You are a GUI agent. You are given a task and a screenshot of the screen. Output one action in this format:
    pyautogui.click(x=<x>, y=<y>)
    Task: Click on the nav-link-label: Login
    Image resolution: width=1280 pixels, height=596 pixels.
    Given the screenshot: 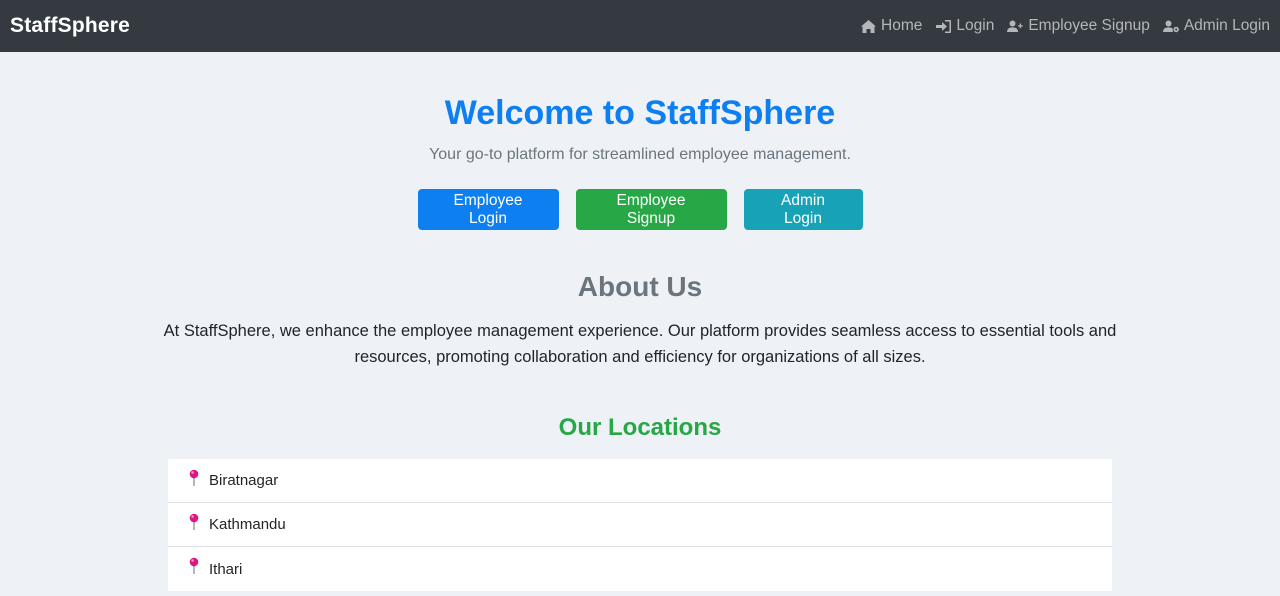 What is the action you would take?
    pyautogui.click(x=975, y=25)
    